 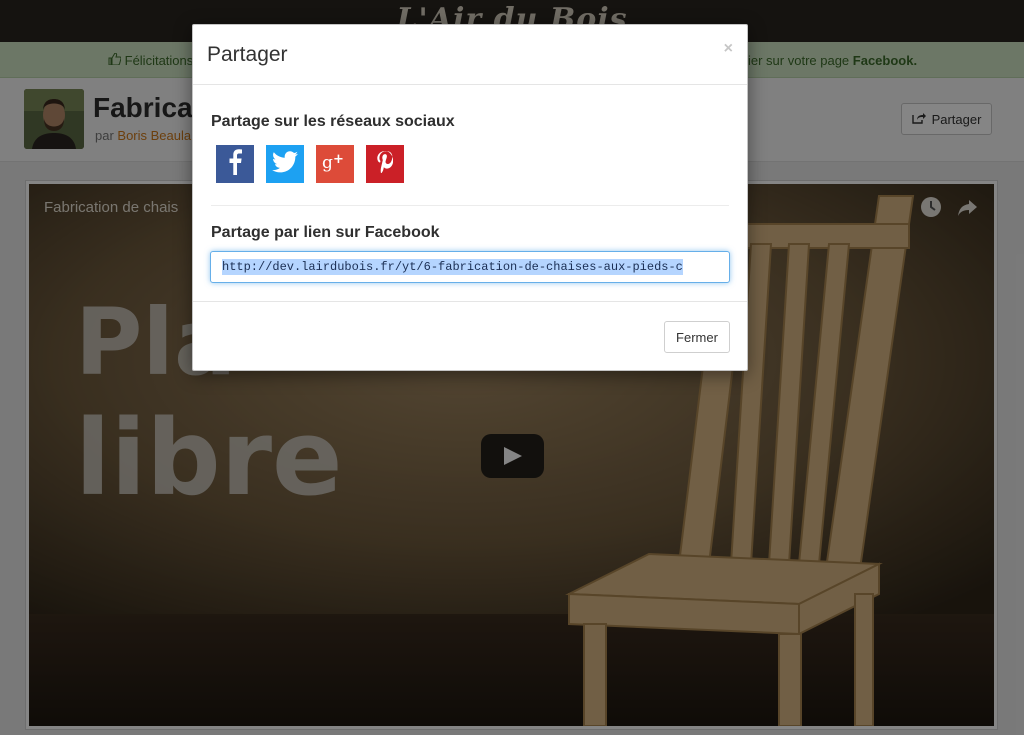 What do you see at coordinates (333, 121) in the screenshot?
I see `social-share-heading: Partage sur les réseaux sociaux` at bounding box center [333, 121].